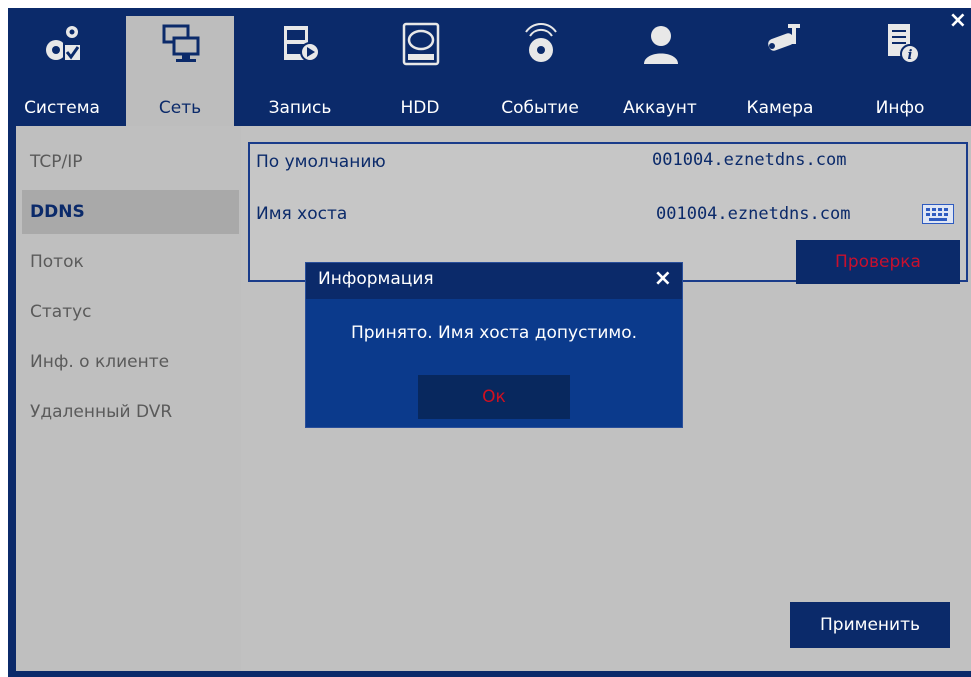  I want to click on alarm-bell-icon, so click(541, 42).